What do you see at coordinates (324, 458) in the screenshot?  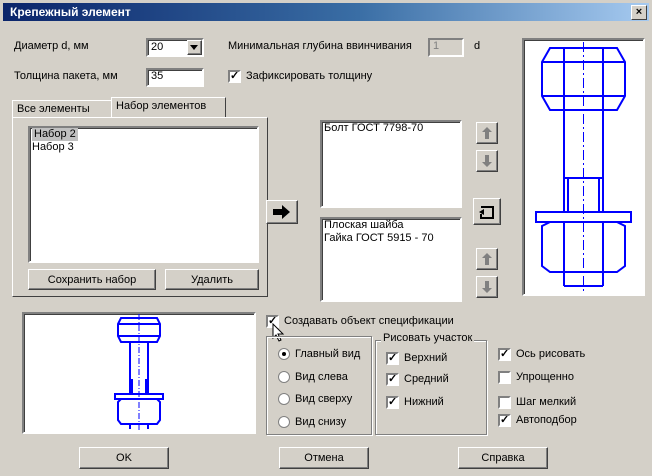 I see `cancel-button: Отмена` at bounding box center [324, 458].